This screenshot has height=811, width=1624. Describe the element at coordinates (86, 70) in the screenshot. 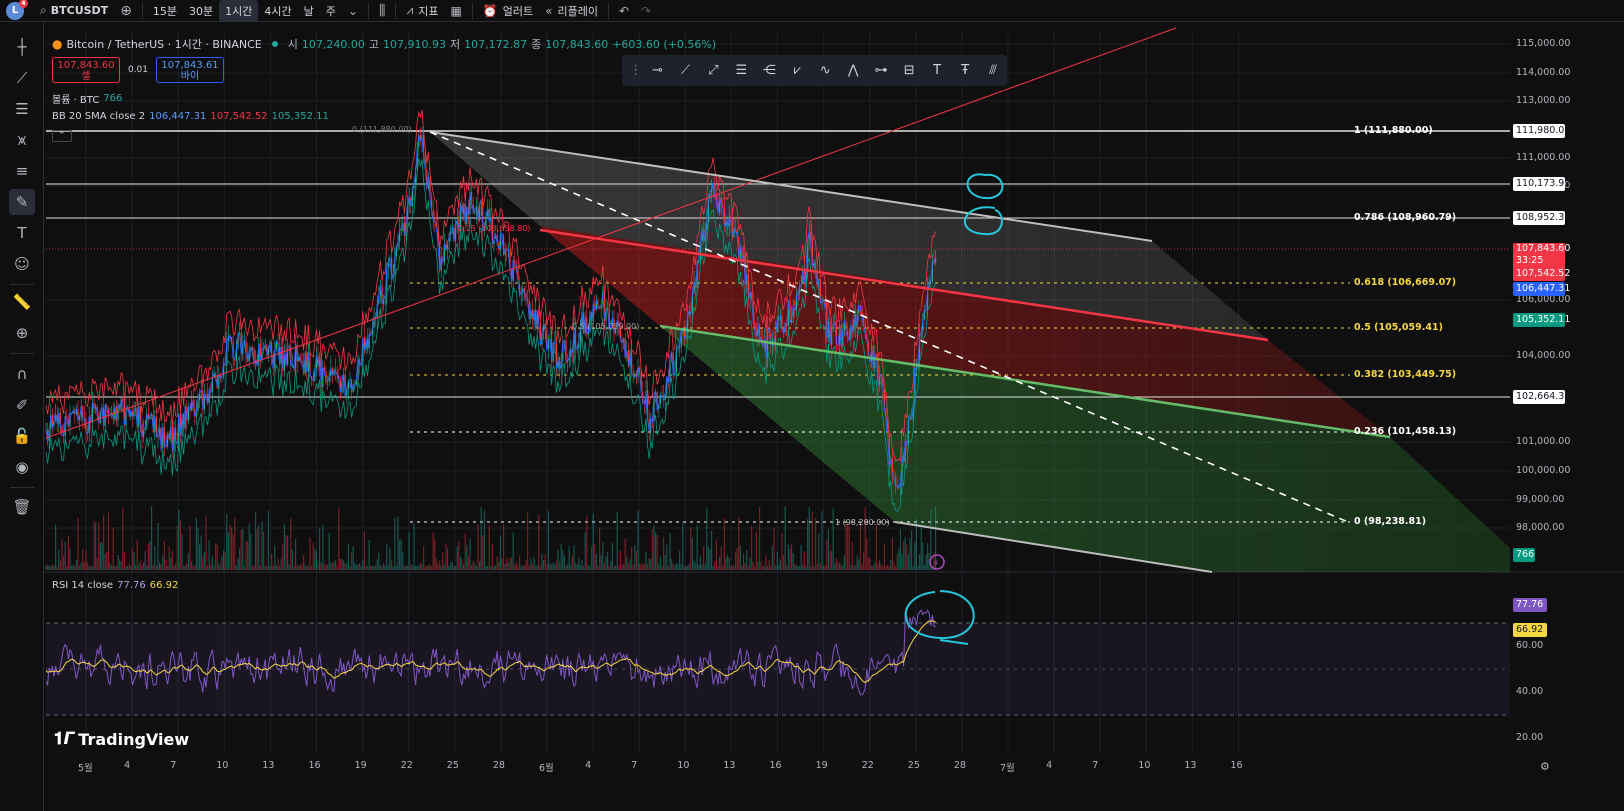

I see `sell-button: 107,843.60 셀` at that location.